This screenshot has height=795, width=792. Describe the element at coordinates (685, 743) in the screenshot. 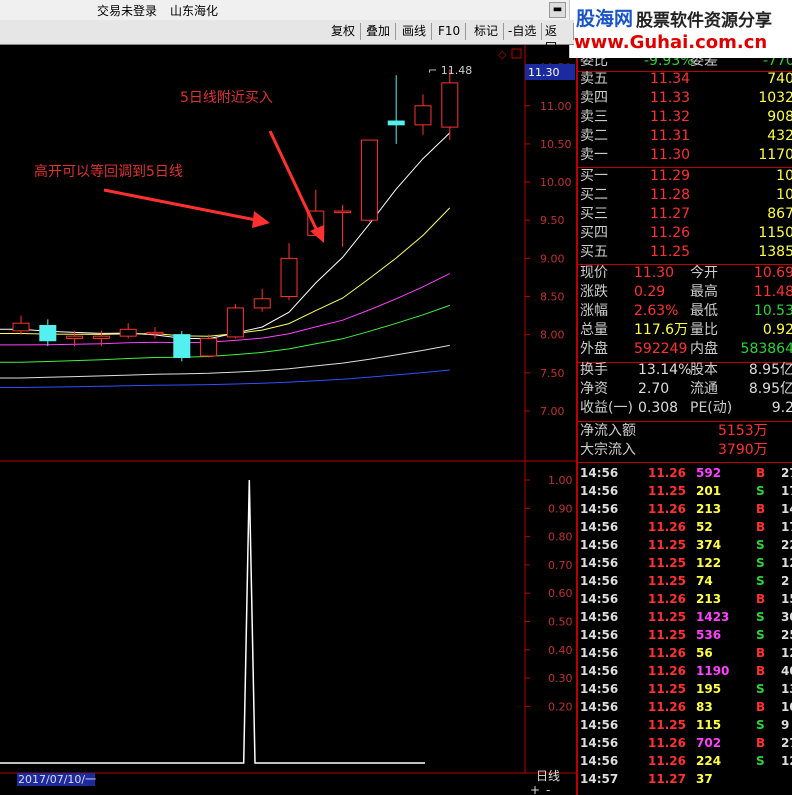

I see `trade-tick-row: 14:56 11.26 702 B 27` at that location.